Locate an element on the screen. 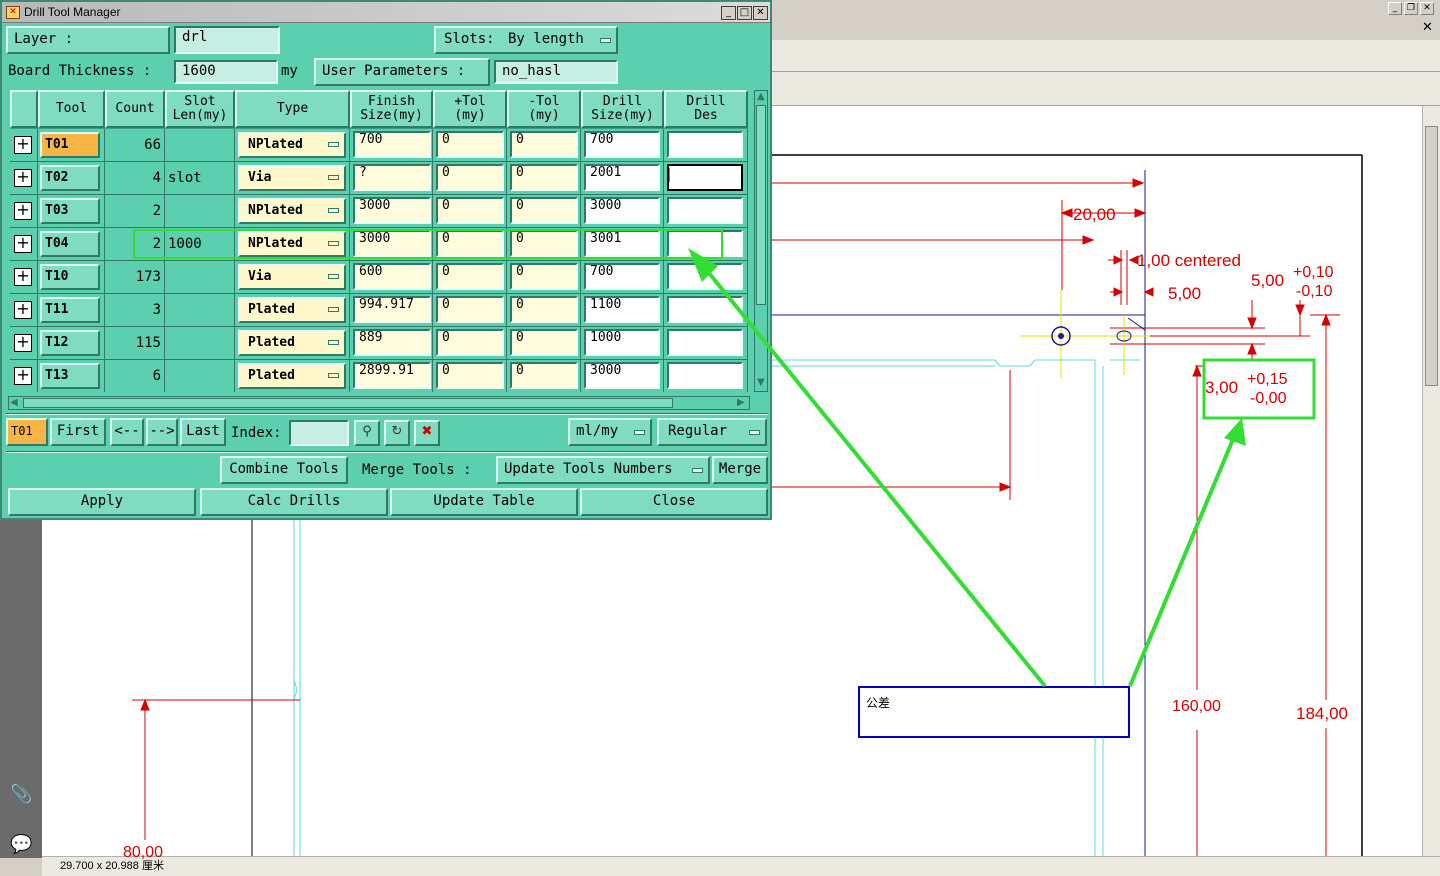 Image resolution: width=1440 pixels, height=876 pixels. table-vertical-scrollbar: ▲ ▼ is located at coordinates (761, 241).